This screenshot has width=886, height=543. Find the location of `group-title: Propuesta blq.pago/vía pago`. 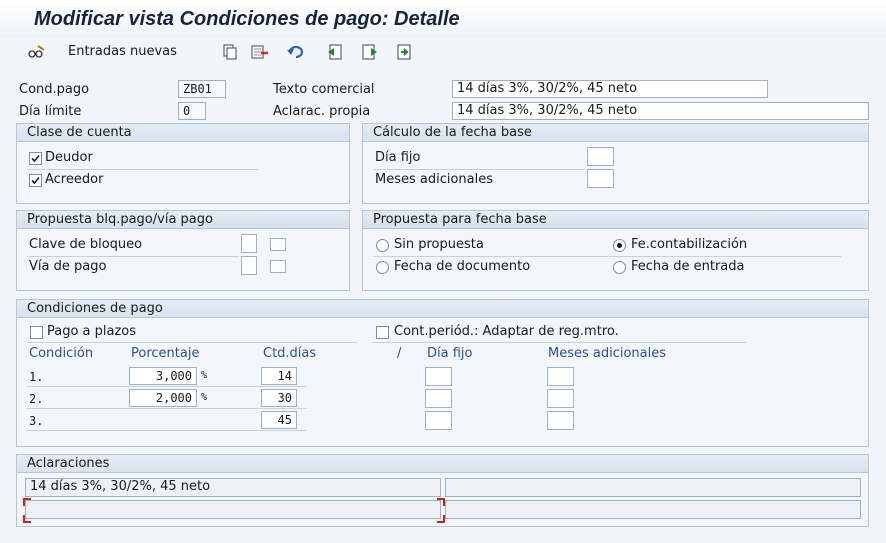

group-title: Propuesta blq.pago/vía pago is located at coordinates (183, 220).